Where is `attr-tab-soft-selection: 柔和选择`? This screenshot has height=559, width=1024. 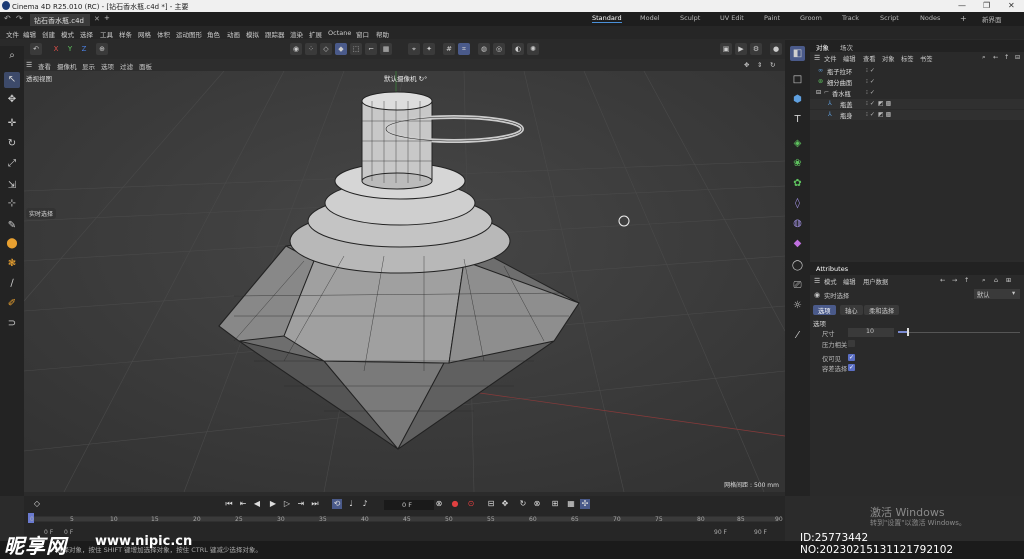 attr-tab-soft-selection: 柔和选择 is located at coordinates (882, 310).